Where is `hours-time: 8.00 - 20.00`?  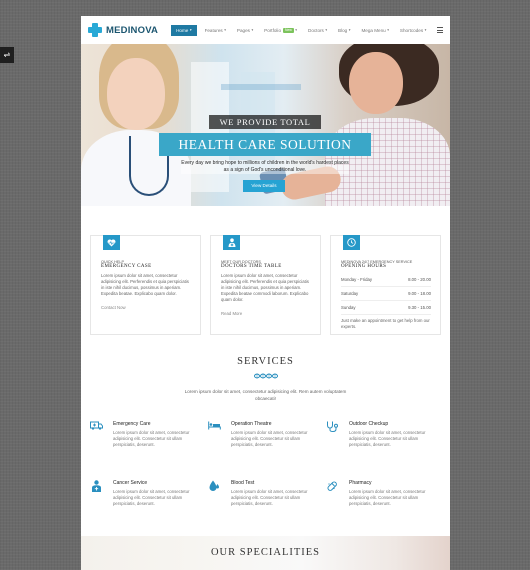 hours-time: 8.00 - 20.00 is located at coordinates (419, 279).